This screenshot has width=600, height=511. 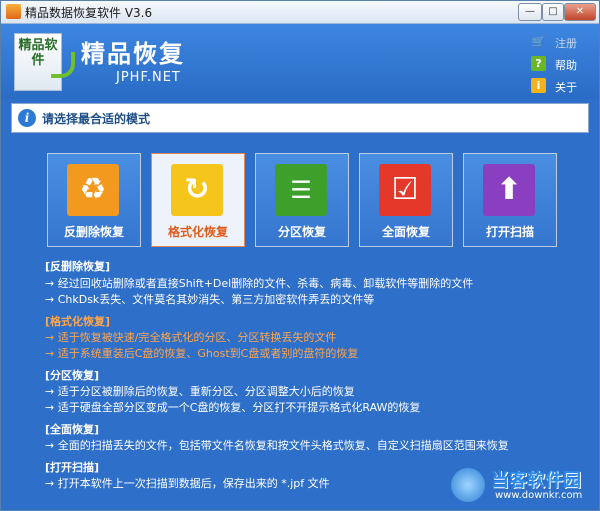 What do you see at coordinates (405, 190) in the screenshot?
I see `checkbox-icon: ☑` at bounding box center [405, 190].